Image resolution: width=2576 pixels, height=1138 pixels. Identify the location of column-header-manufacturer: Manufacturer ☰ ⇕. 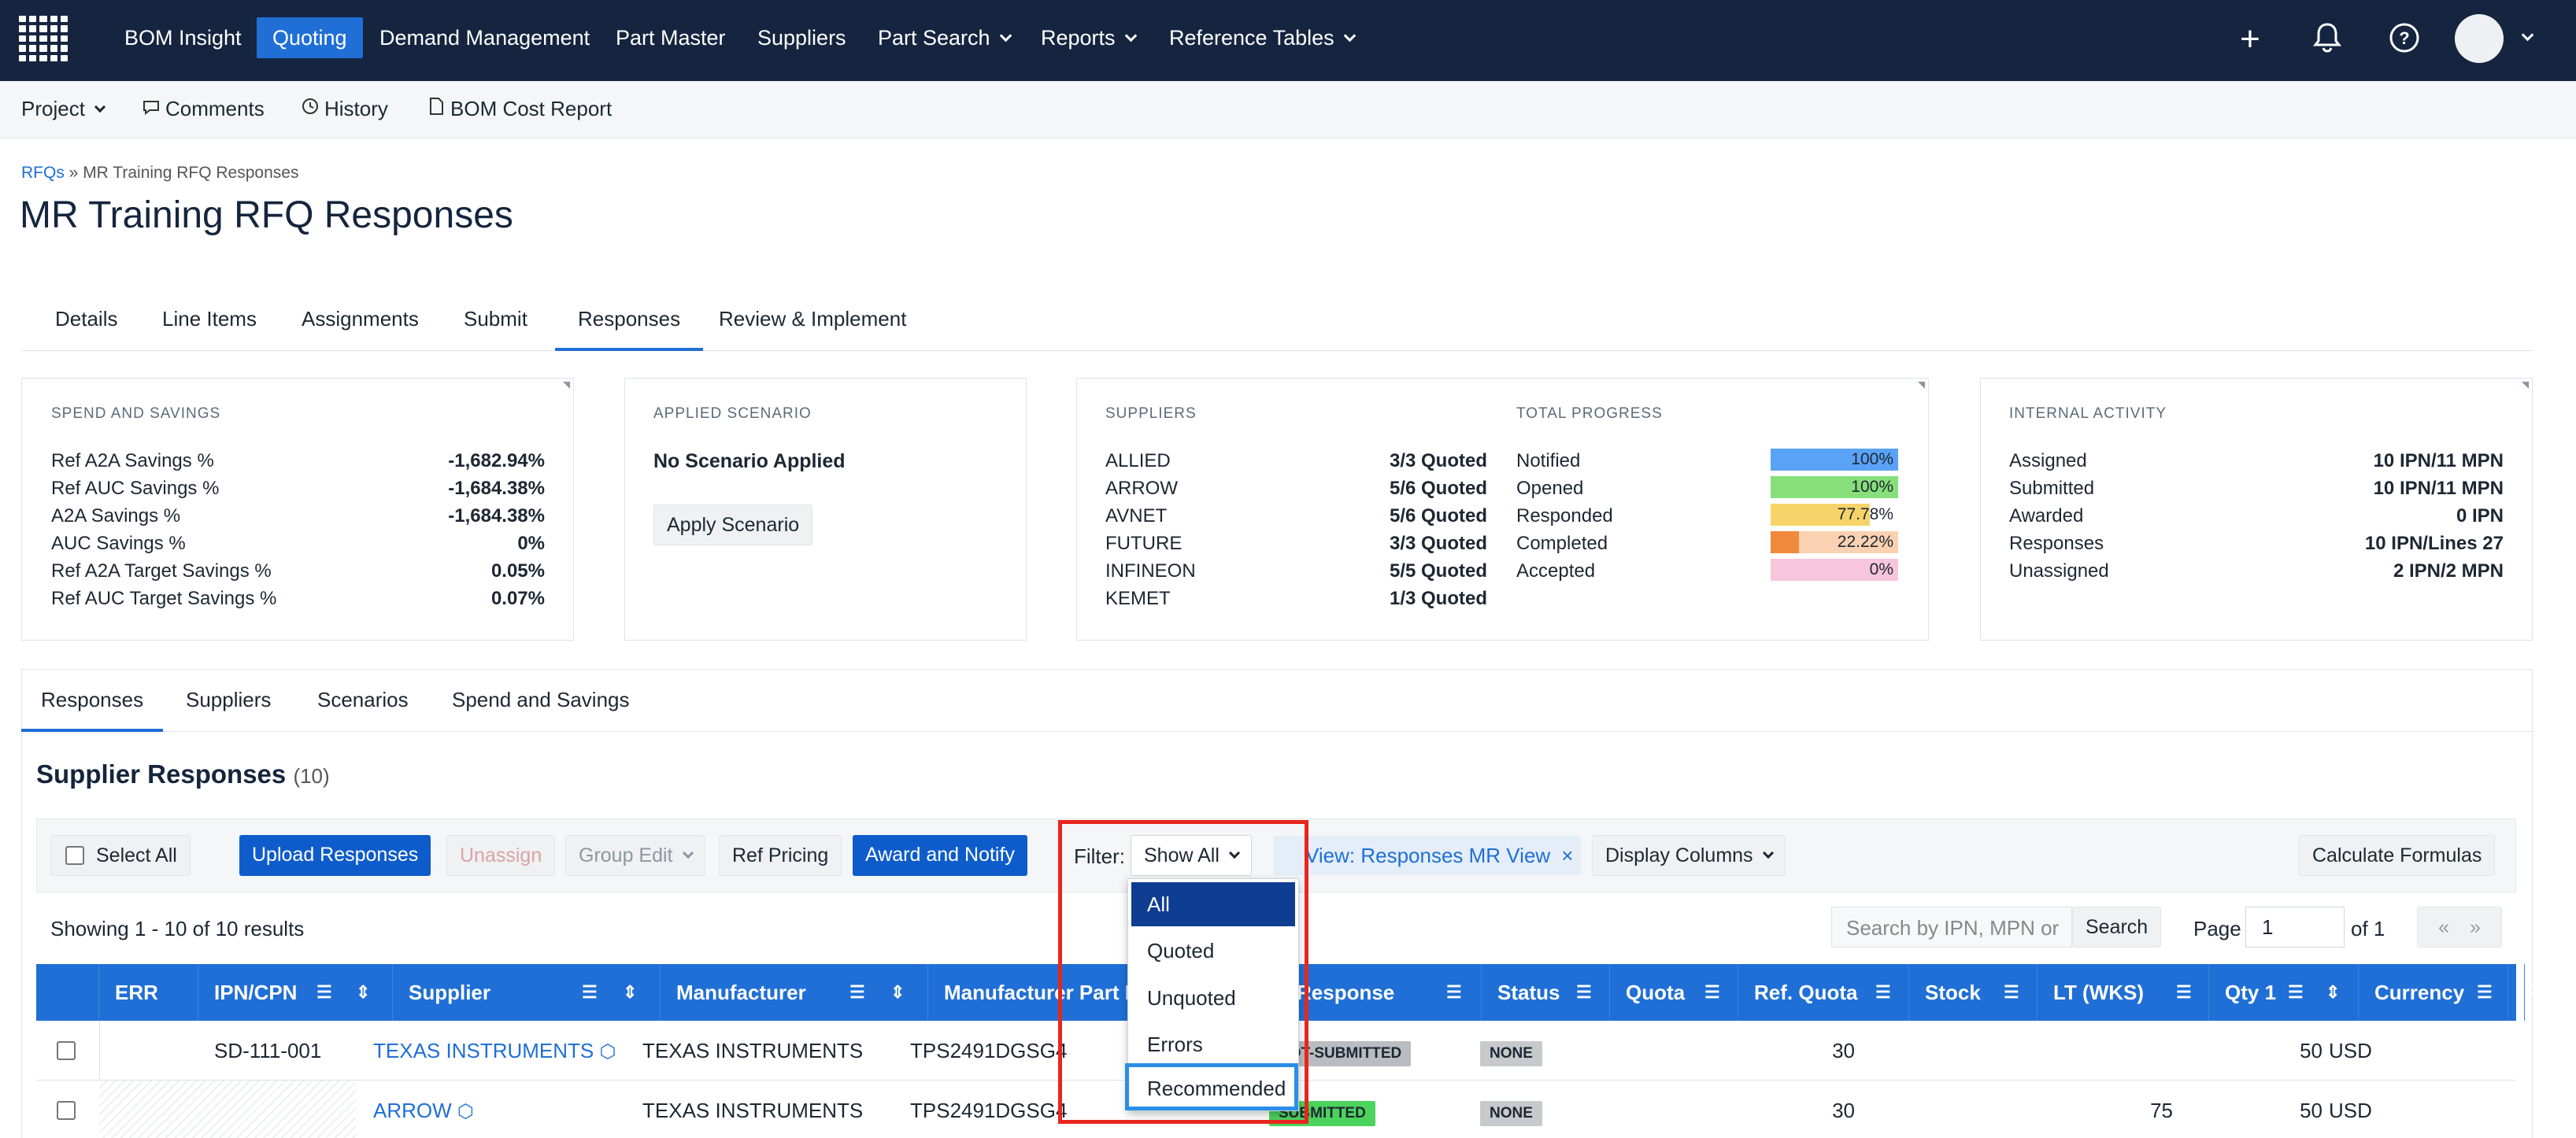
(794, 992).